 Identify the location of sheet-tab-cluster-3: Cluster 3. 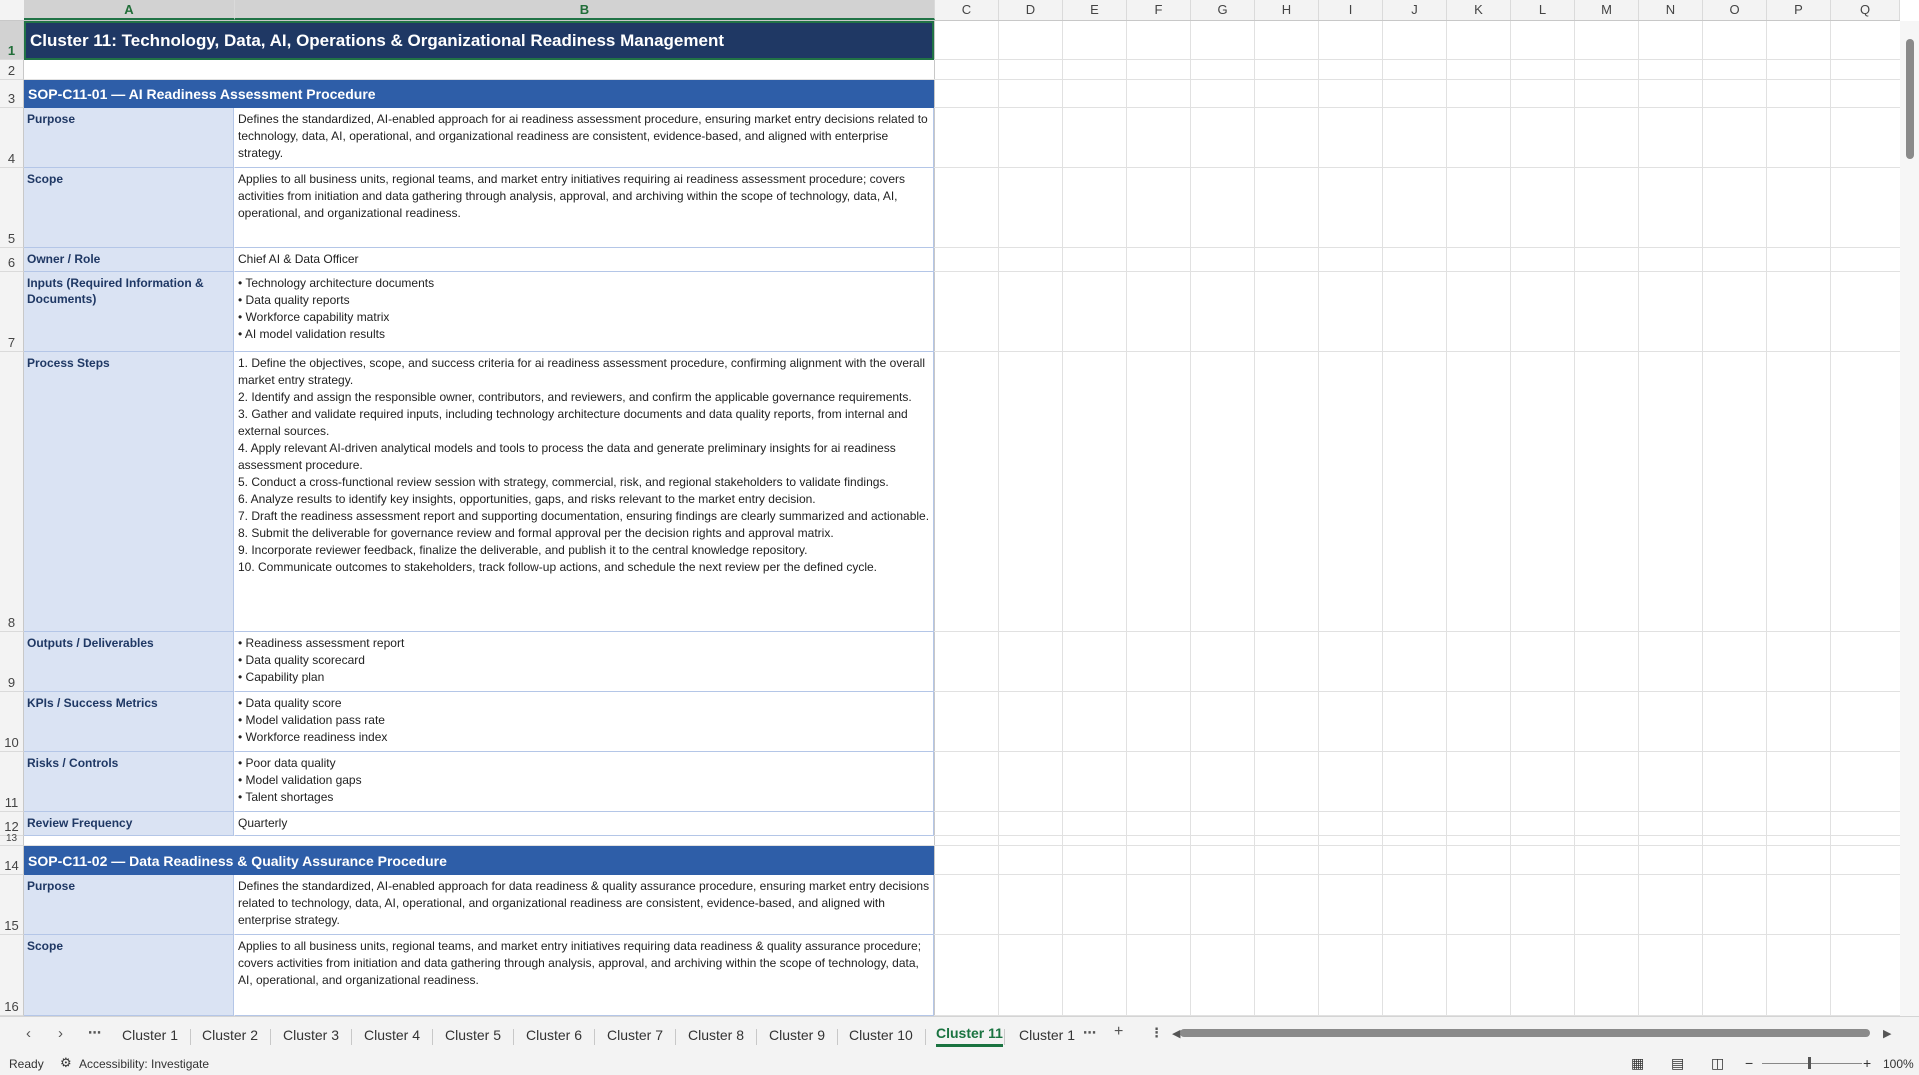
(311, 1035).